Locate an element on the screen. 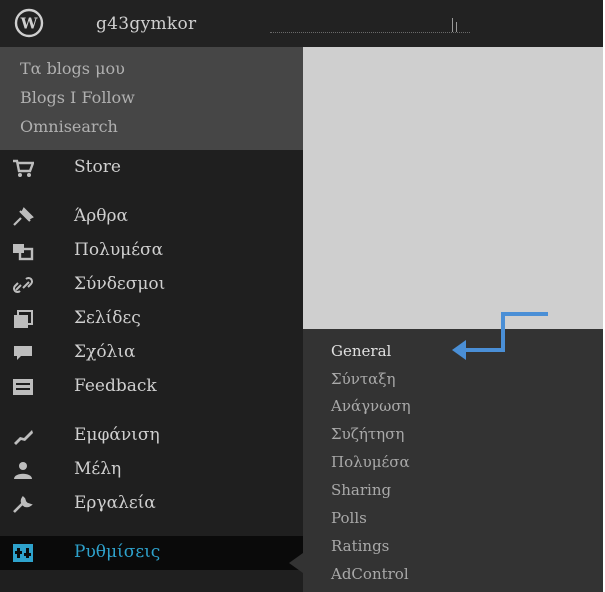  sidebar-item-label: Εμφάνιση is located at coordinates (117, 435).